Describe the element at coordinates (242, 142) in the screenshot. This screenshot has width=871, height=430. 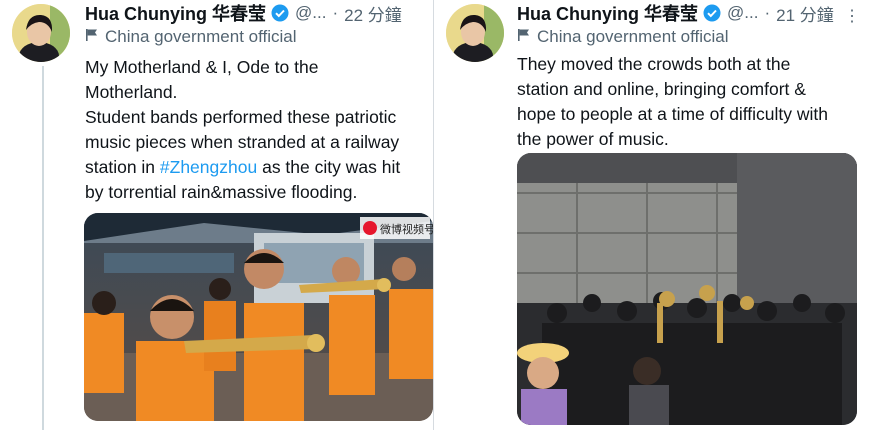
I see `text-line: music pieces when stranded at a railway` at that location.